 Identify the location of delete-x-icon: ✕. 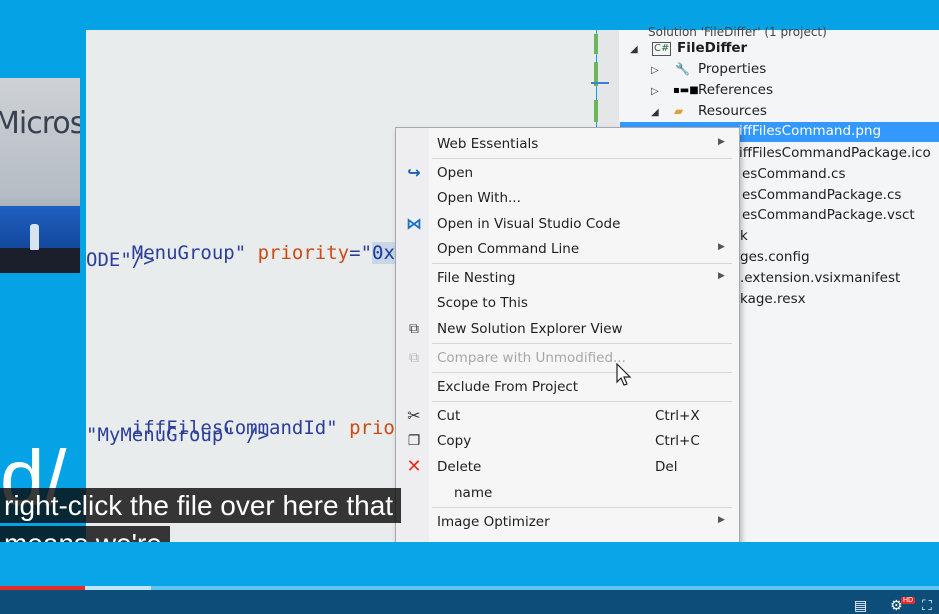
(414, 466).